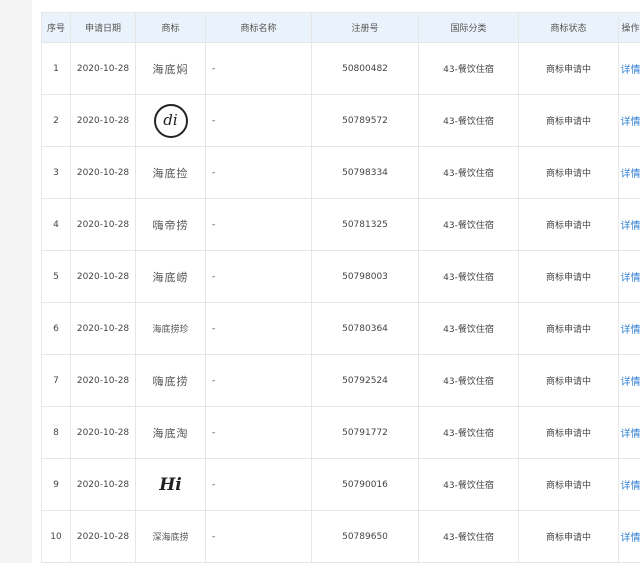  I want to click on table-row: 5 2020-10-28 海底崂 -50798003 43-餐饮住宿 商标申请中 详情, so click(340, 276).